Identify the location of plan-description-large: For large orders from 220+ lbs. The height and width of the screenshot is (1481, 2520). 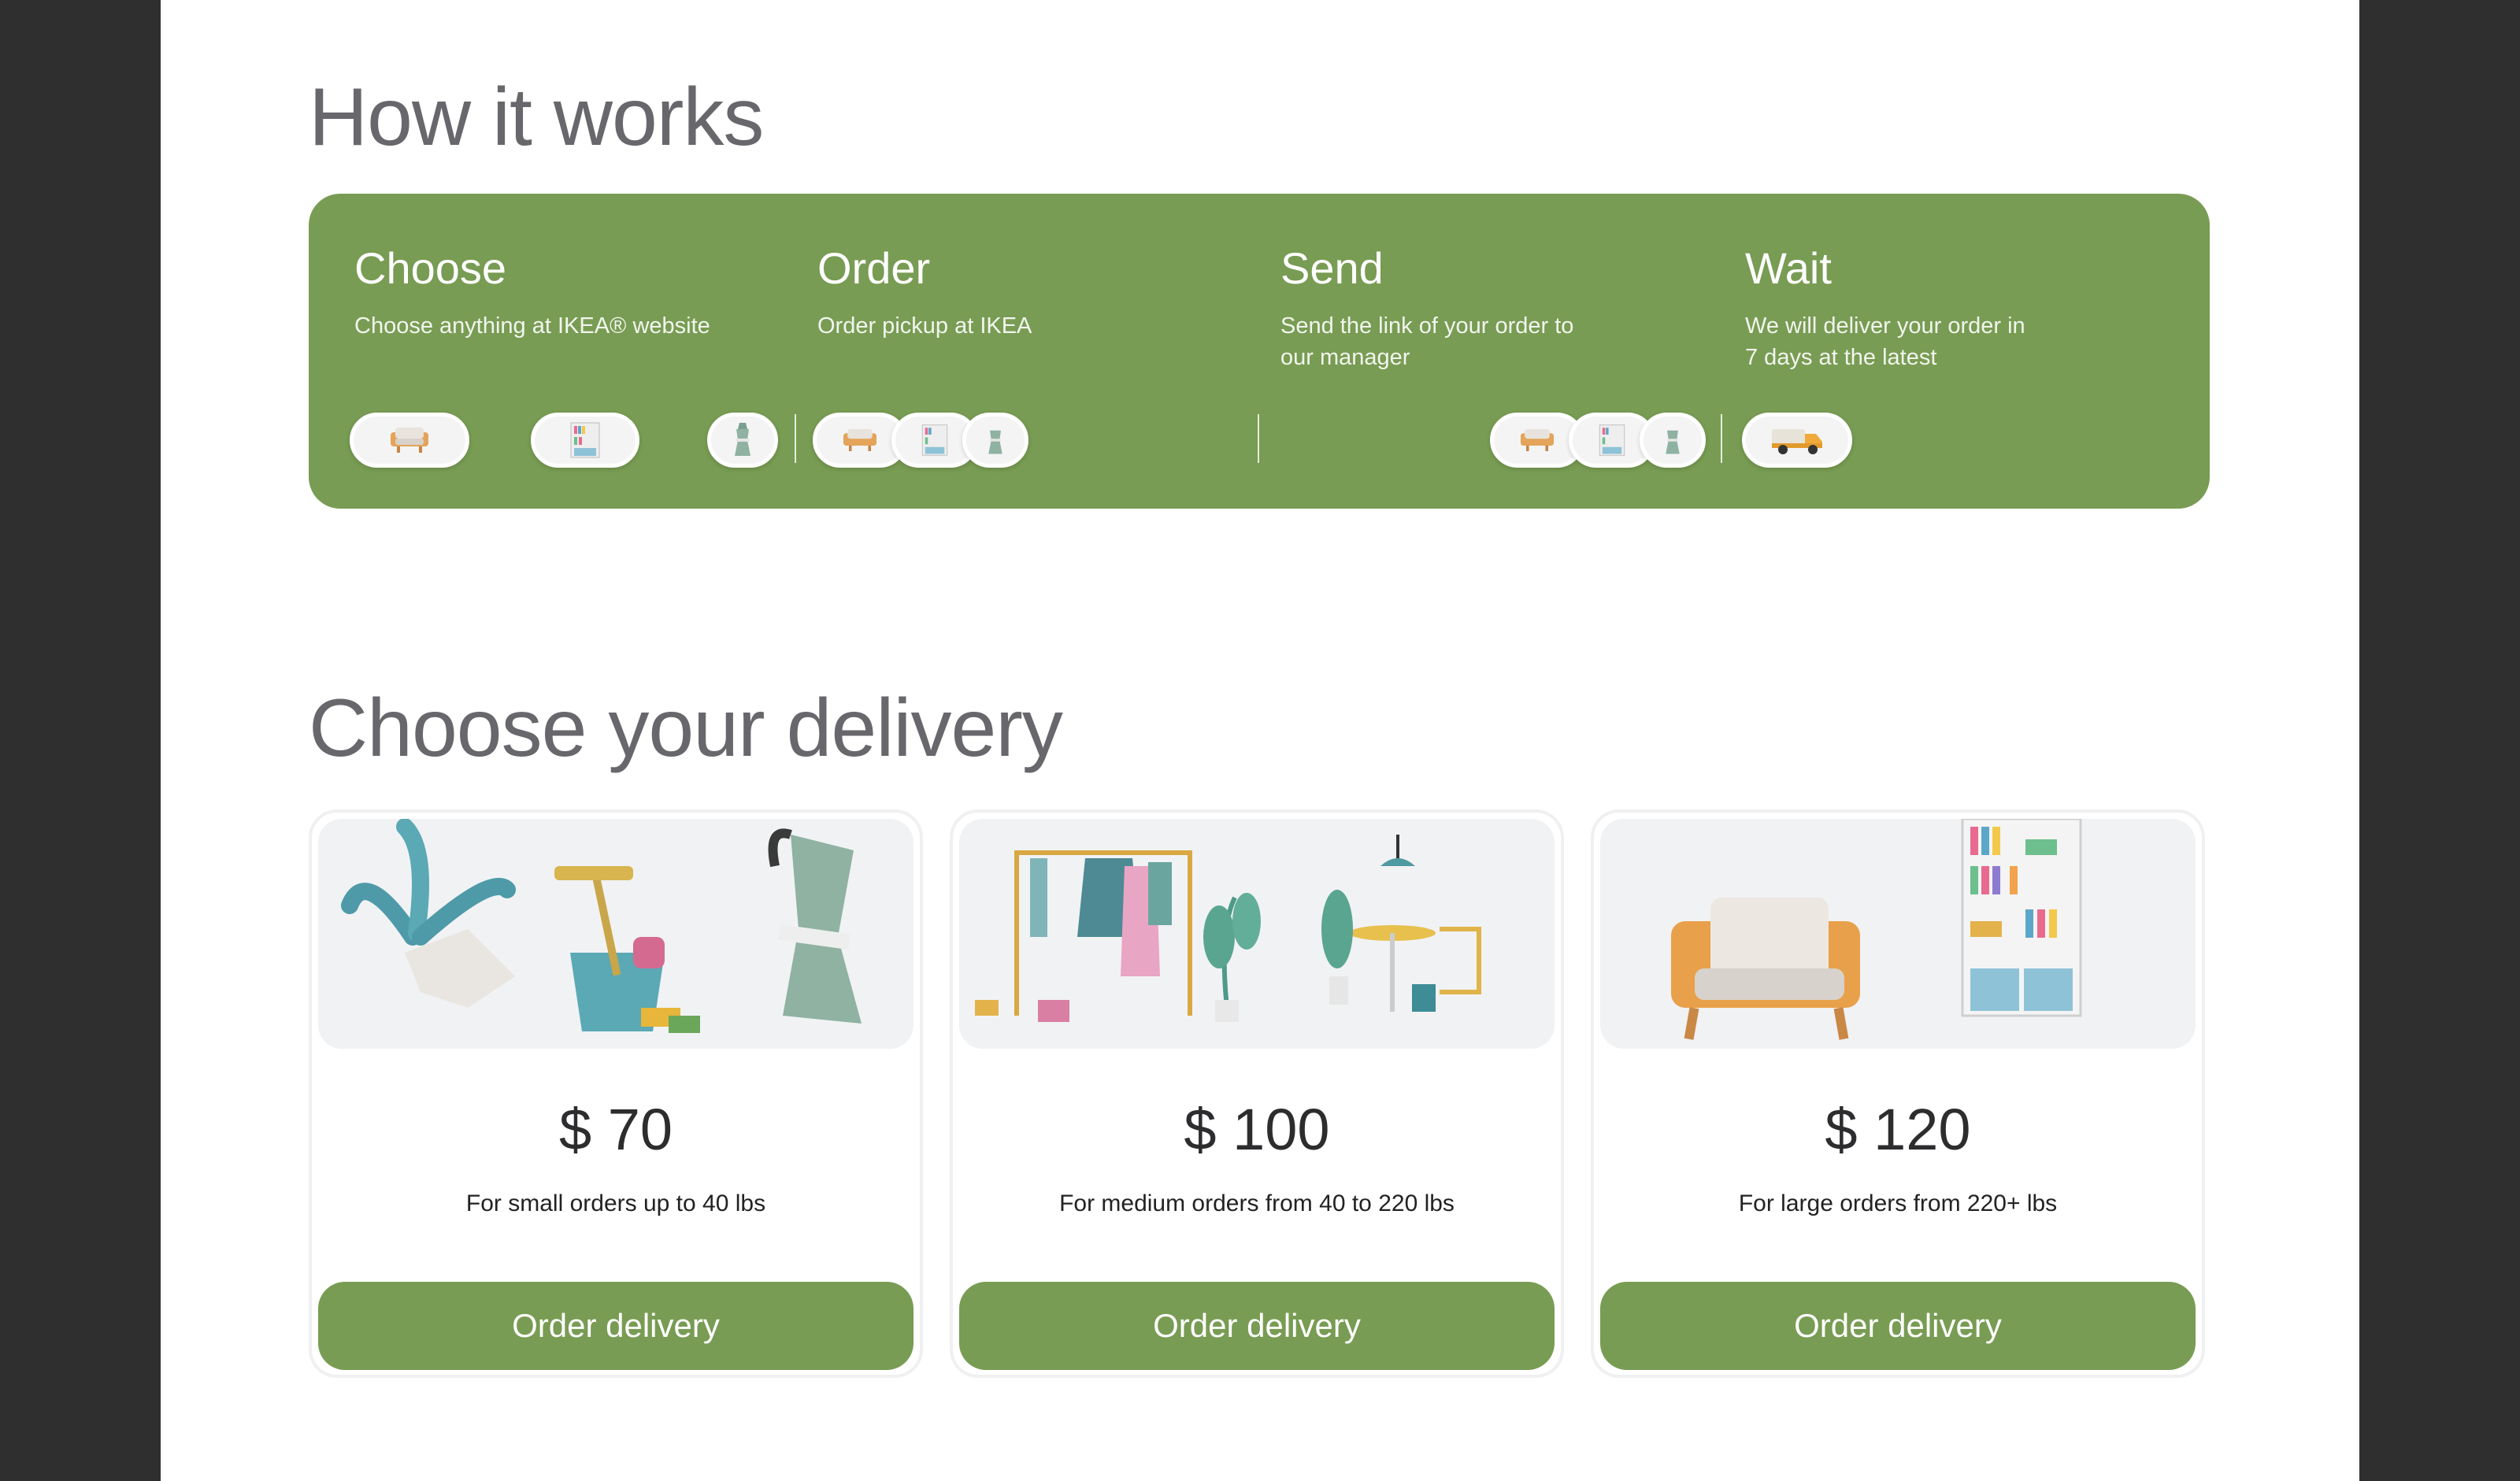
(1898, 1203).